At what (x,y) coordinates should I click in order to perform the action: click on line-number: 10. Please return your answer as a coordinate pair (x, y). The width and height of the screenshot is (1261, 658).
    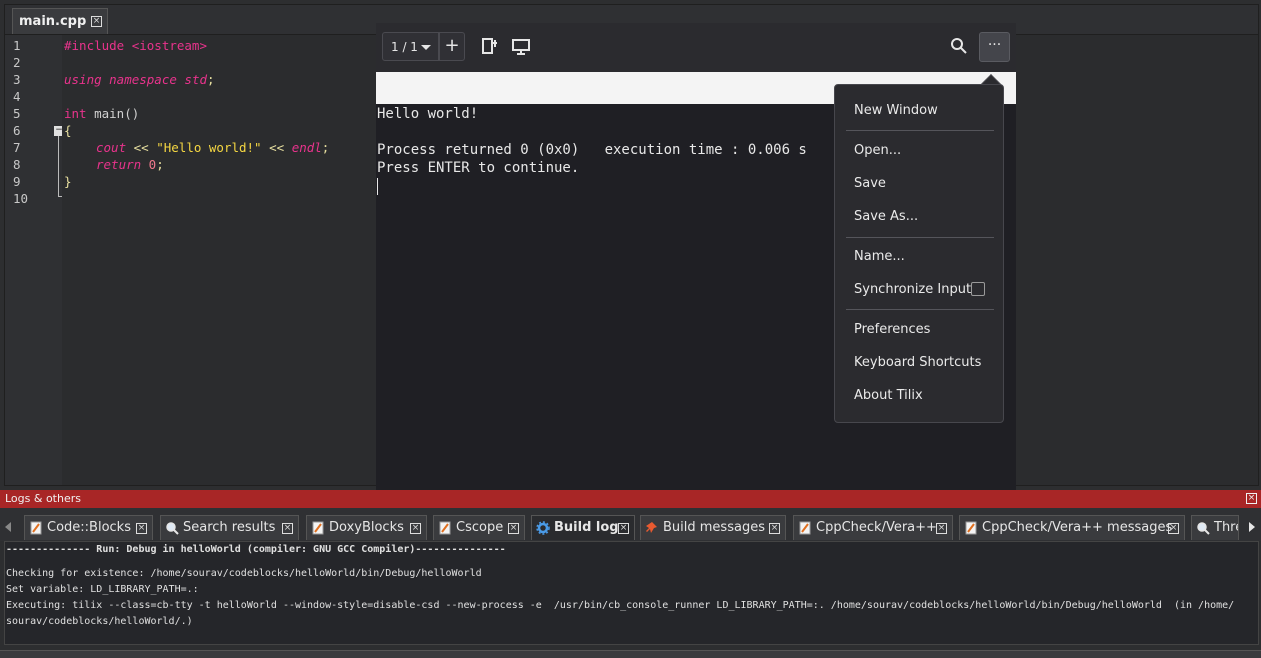
    Looking at the image, I should click on (21, 198).